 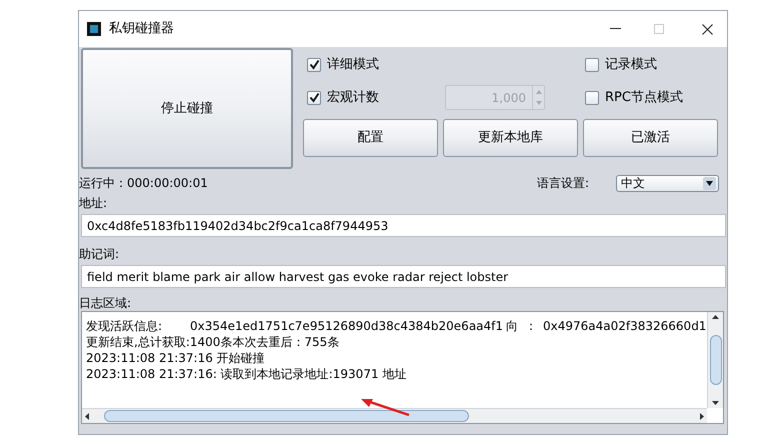 What do you see at coordinates (144, 183) in the screenshot?
I see `status-text: 运行中：000:00:00:01` at bounding box center [144, 183].